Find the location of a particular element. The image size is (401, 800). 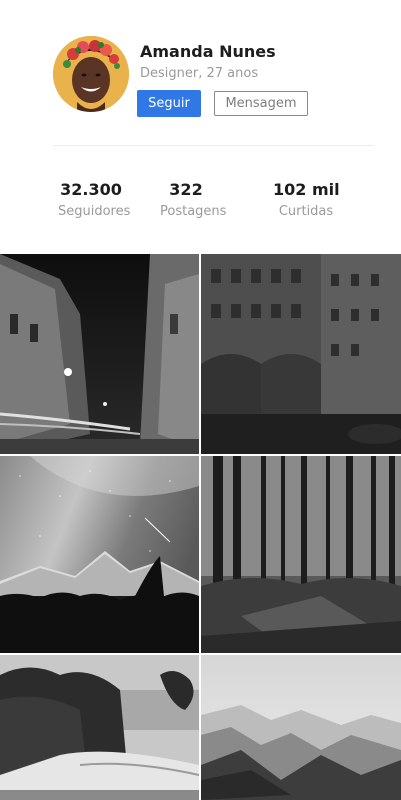

stat-label: Curtidas is located at coordinates (306, 211).